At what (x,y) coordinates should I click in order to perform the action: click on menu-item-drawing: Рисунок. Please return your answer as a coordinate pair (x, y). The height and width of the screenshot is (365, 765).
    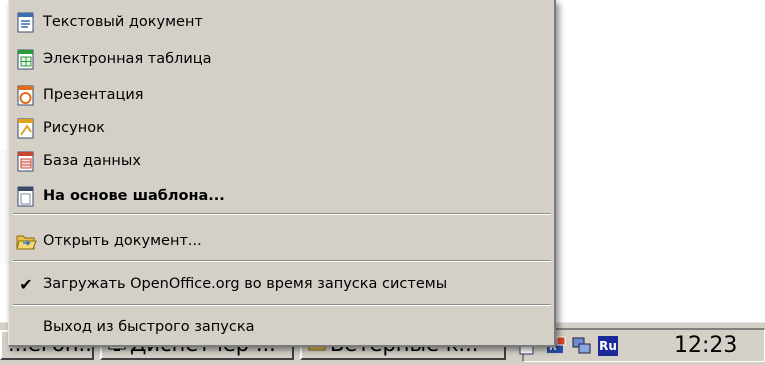
    Looking at the image, I should click on (282, 128).